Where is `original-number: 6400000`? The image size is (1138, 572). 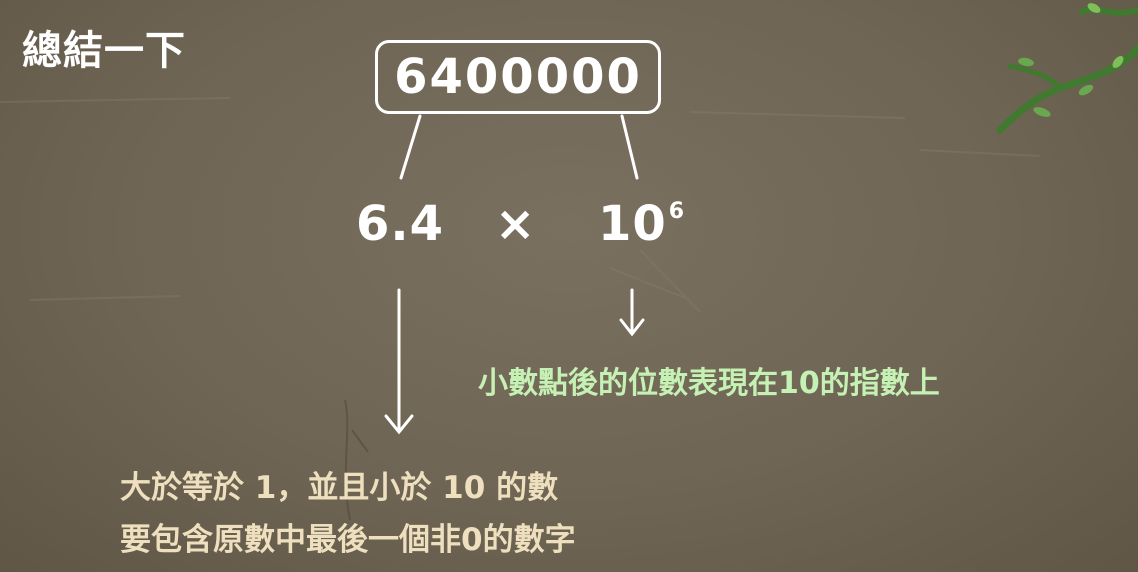 original-number: 6400000 is located at coordinates (518, 77).